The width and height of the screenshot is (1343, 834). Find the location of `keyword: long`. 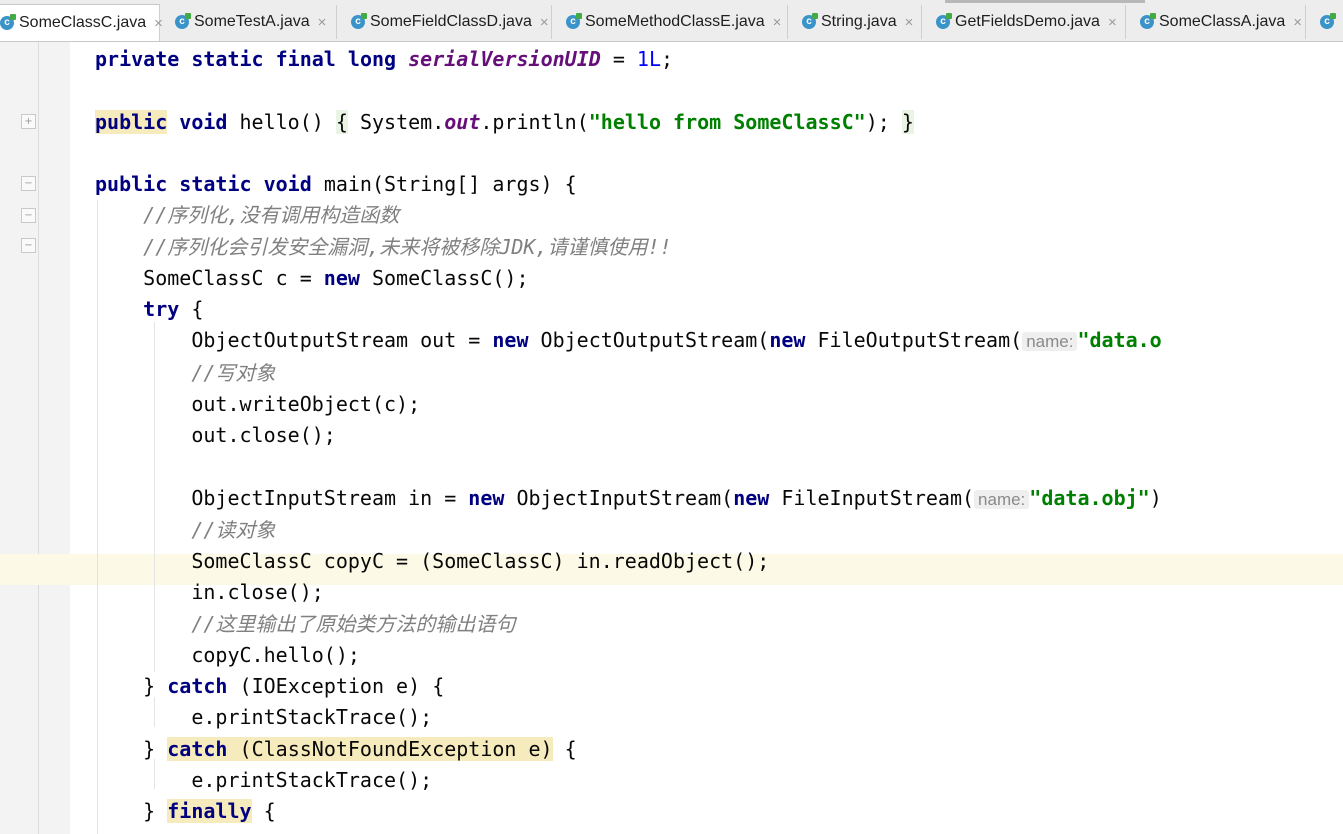

keyword: long is located at coordinates (372, 59).